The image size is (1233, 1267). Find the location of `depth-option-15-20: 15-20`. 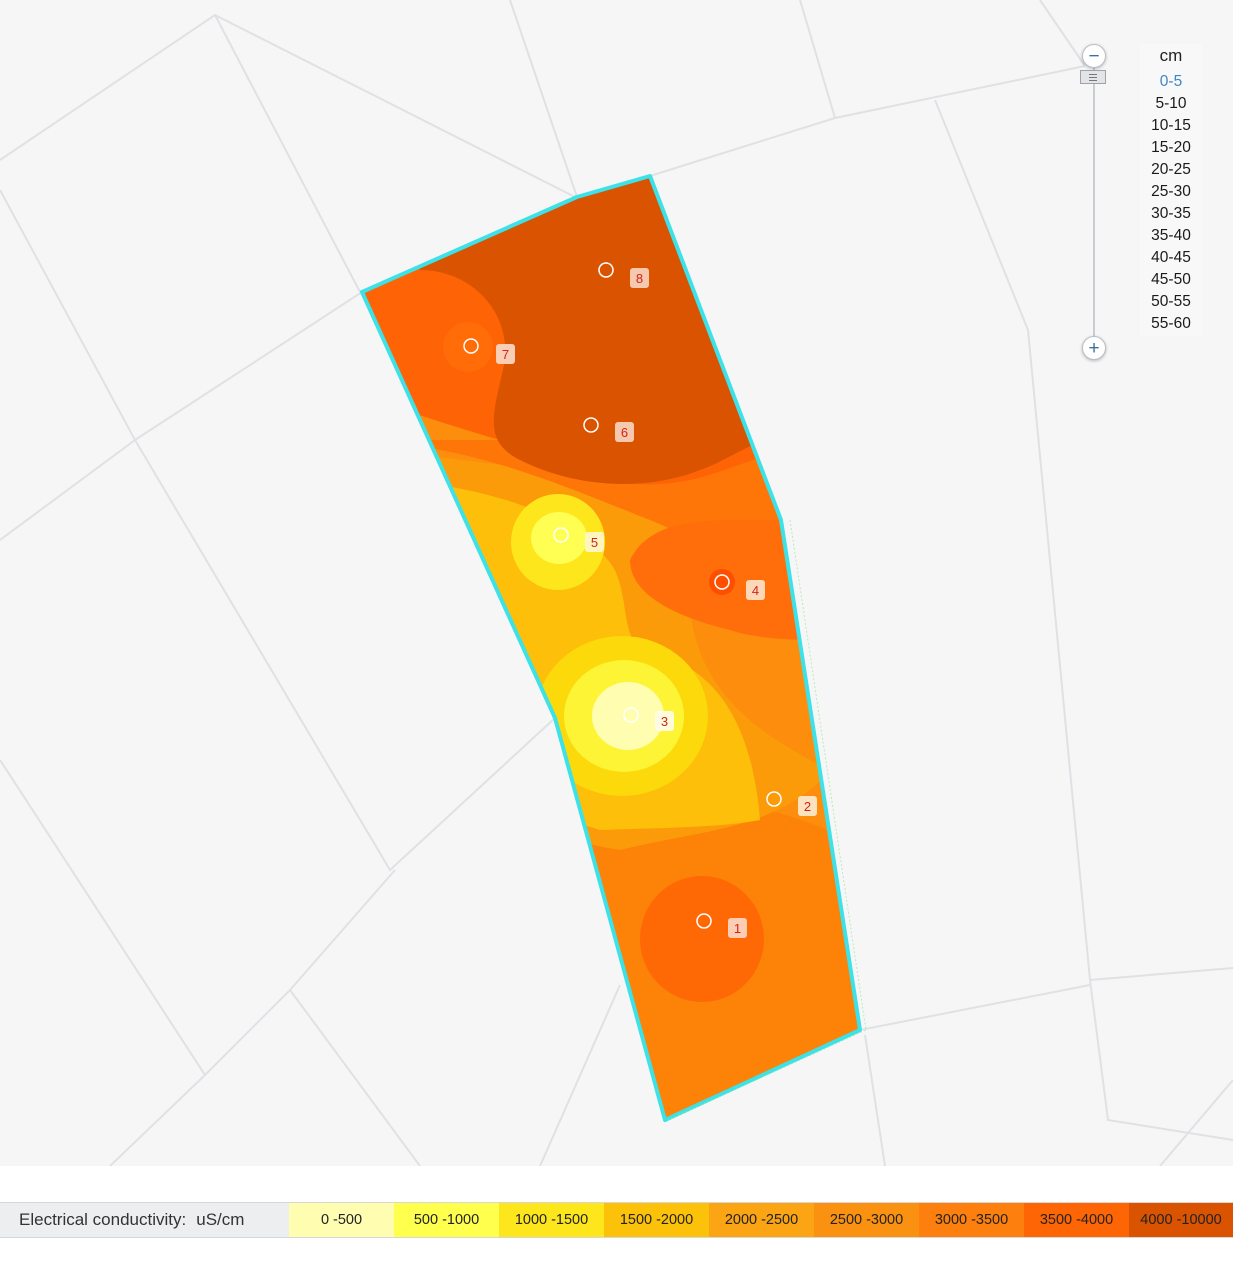

depth-option-15-20: 15-20 is located at coordinates (1171, 148).